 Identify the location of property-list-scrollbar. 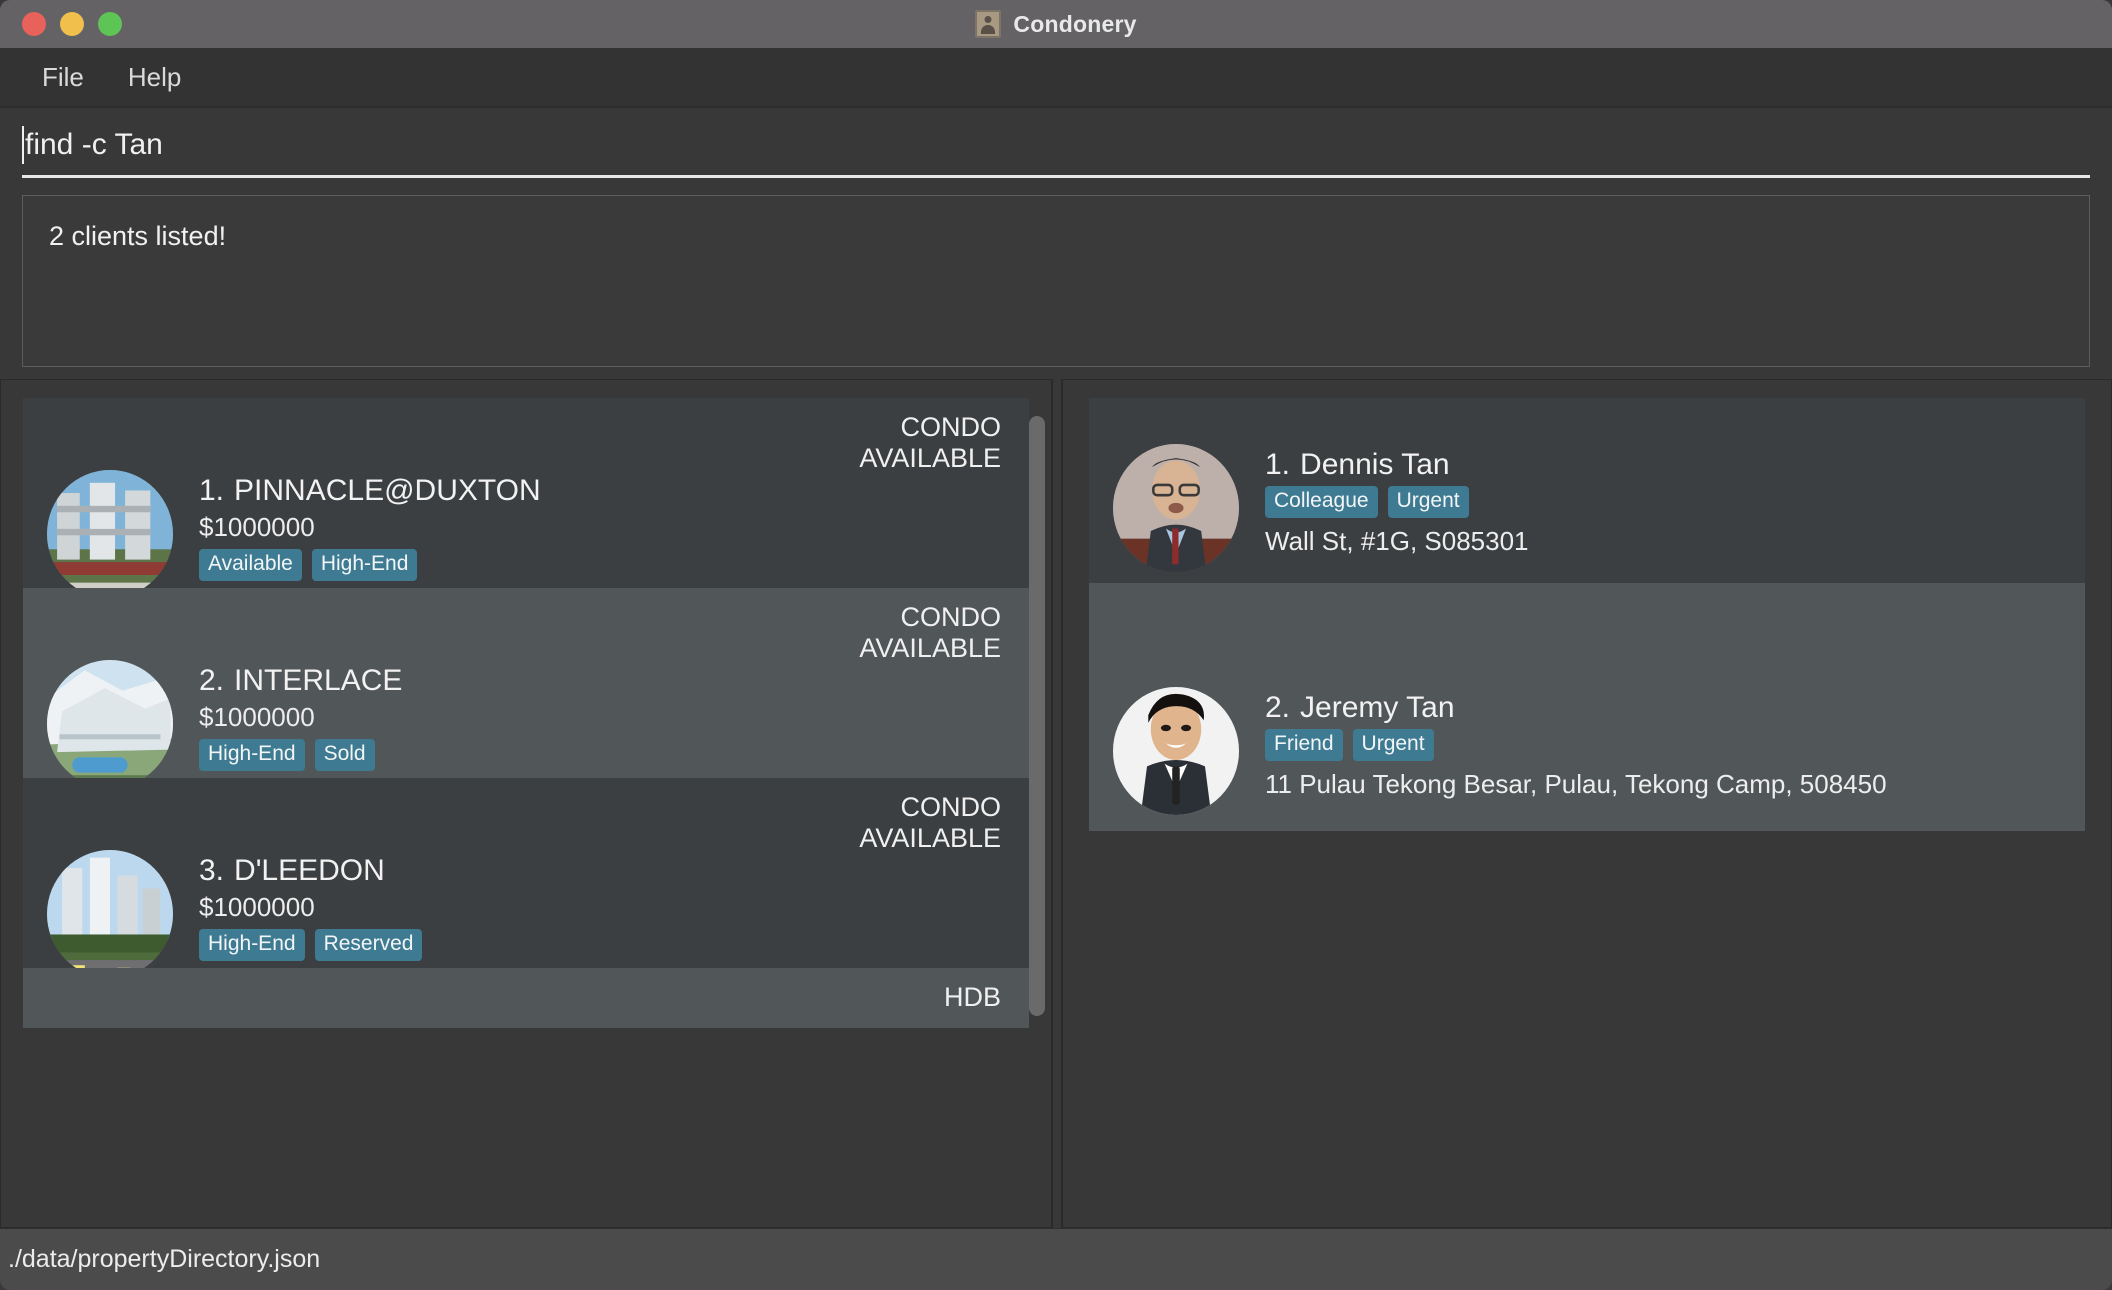
(1037, 807).